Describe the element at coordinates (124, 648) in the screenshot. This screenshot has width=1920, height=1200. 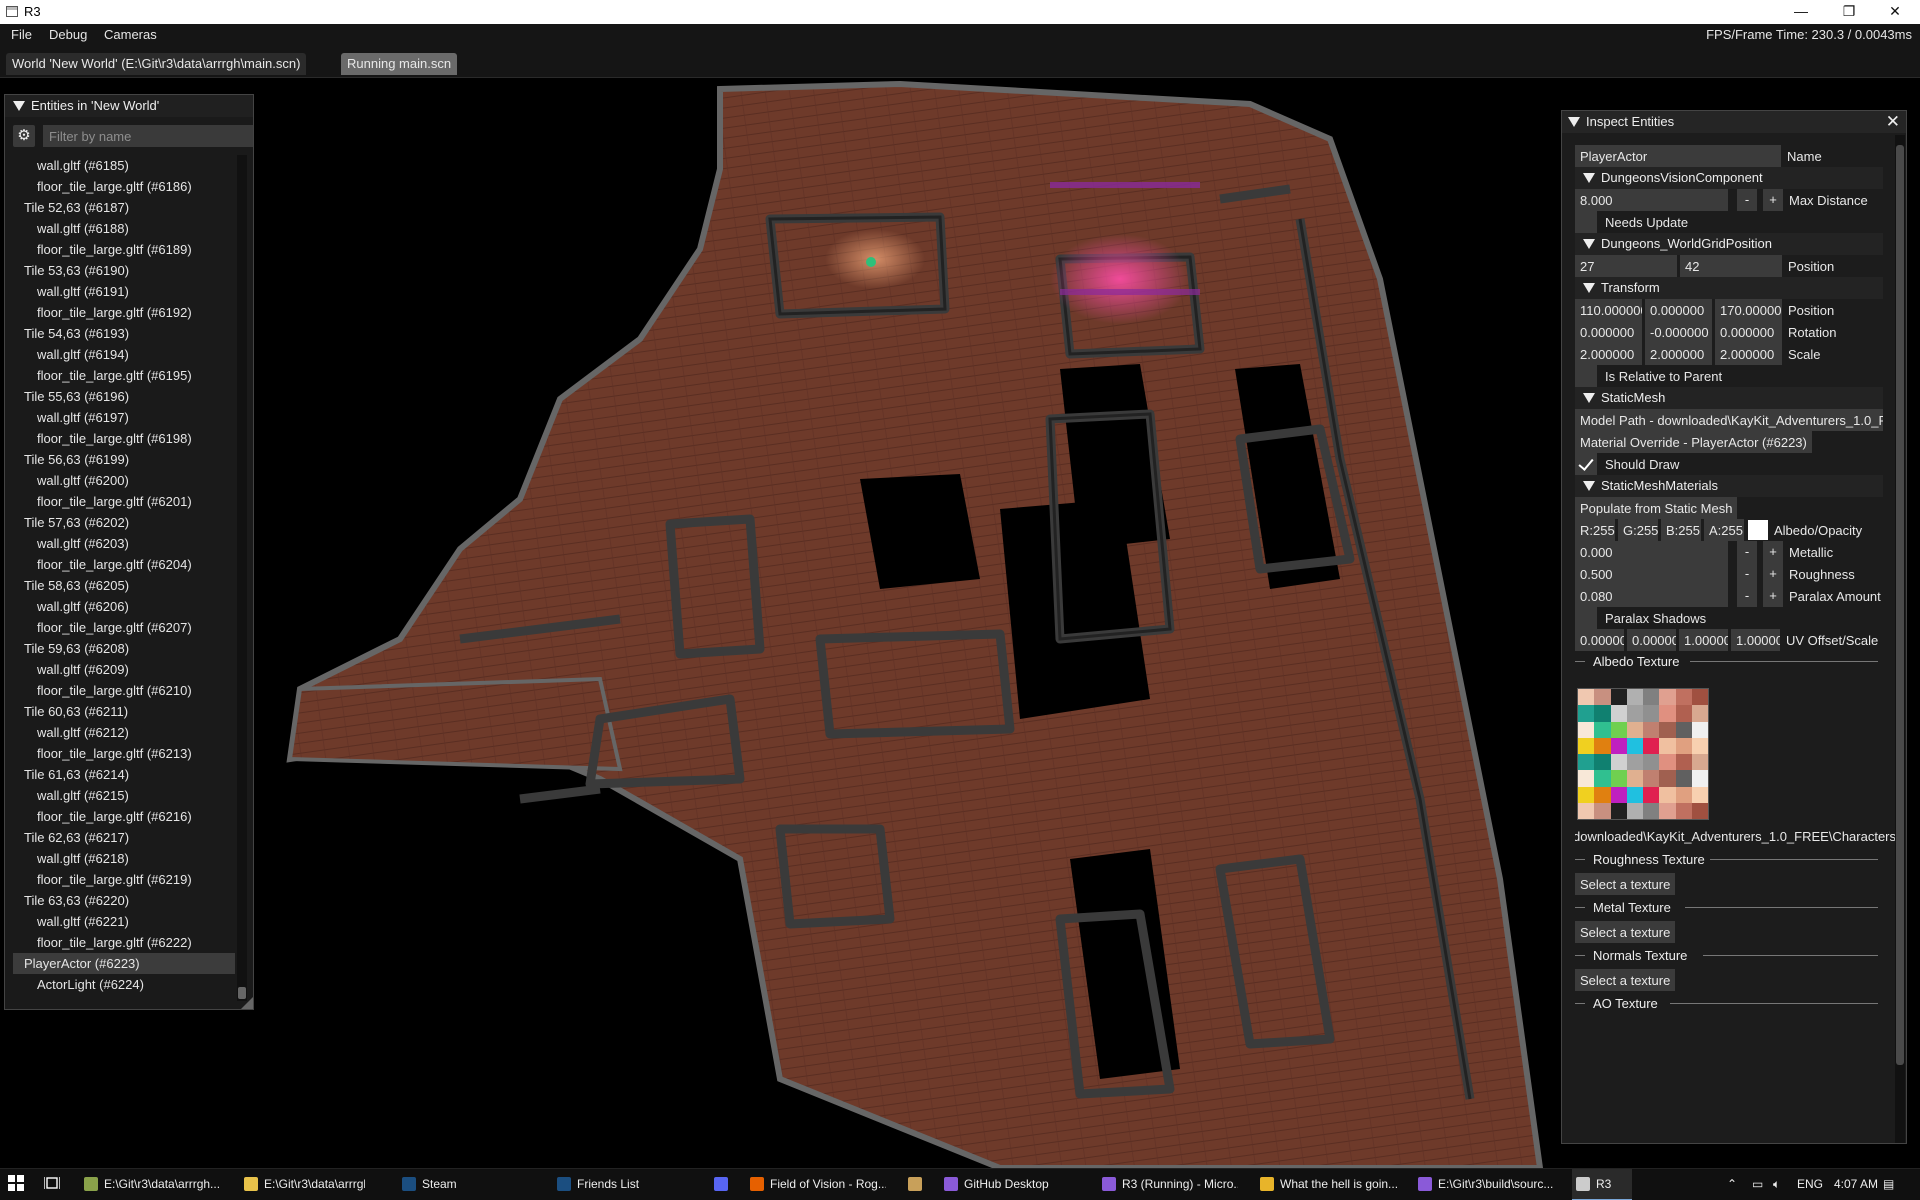
I see `entity-tree-node: Tile 59,63 (#6208)` at that location.